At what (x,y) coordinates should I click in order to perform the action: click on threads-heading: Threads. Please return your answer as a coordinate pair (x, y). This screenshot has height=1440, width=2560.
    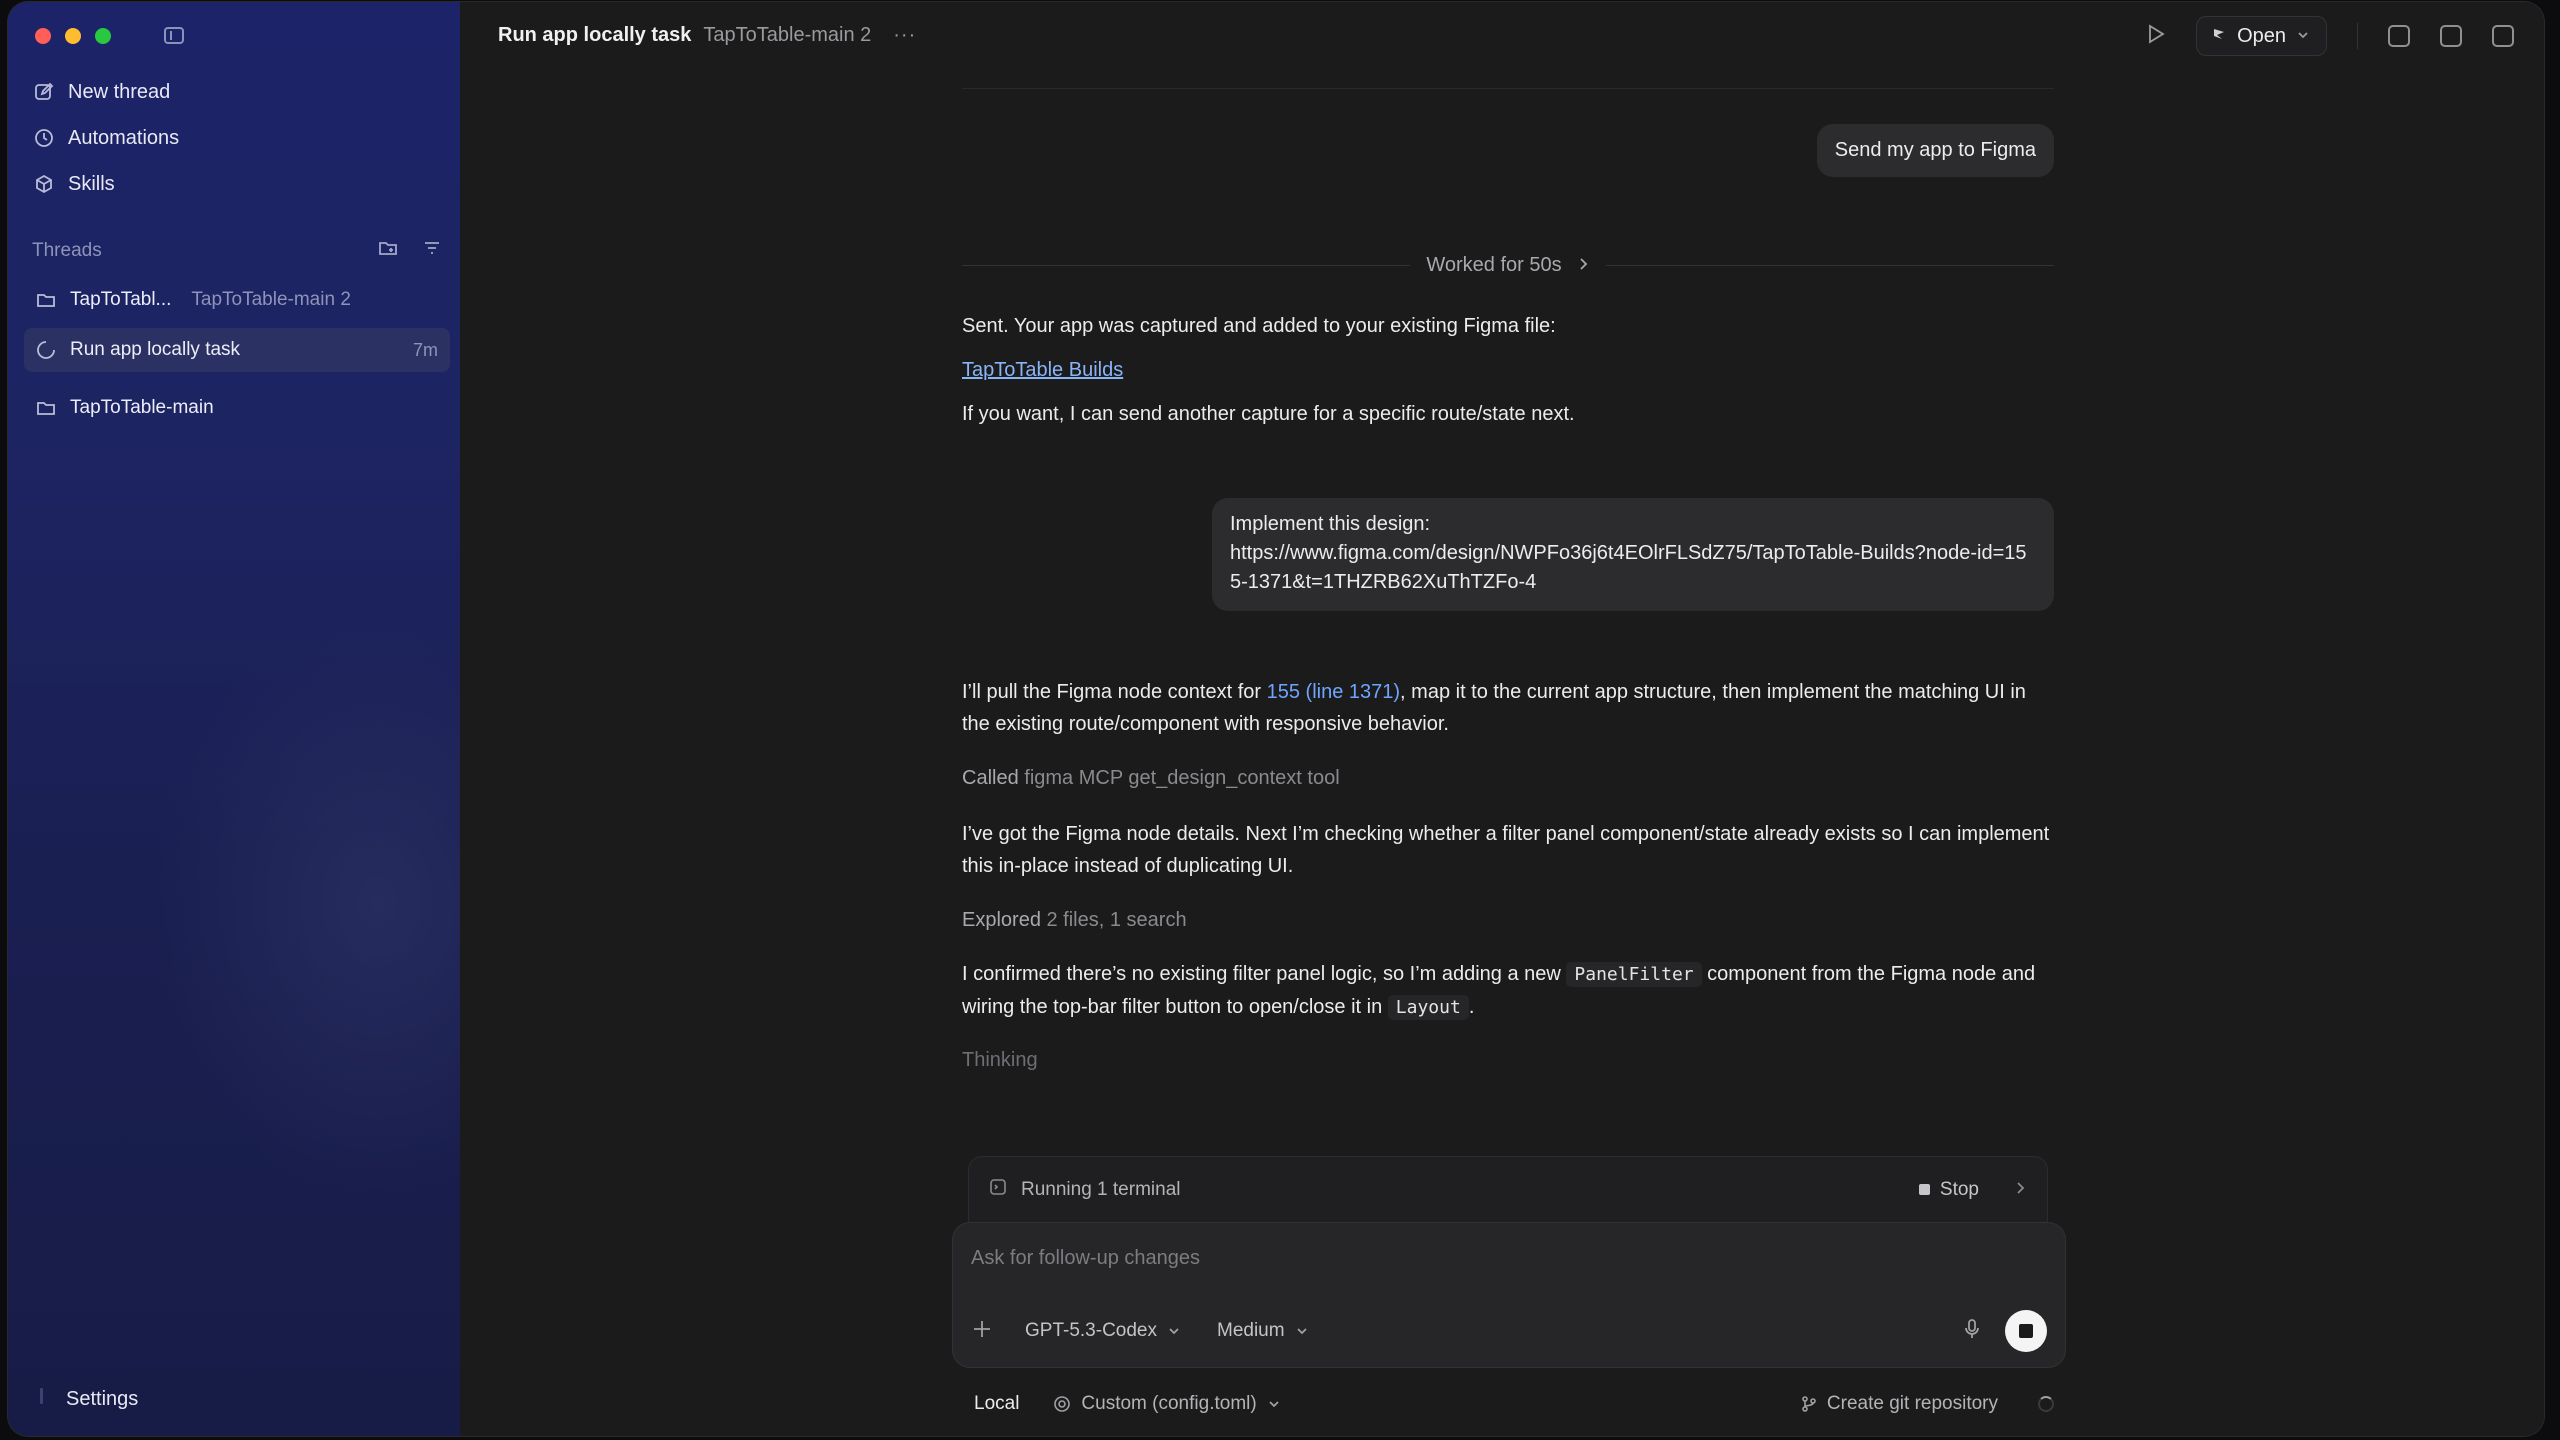
    Looking at the image, I should click on (67, 250).